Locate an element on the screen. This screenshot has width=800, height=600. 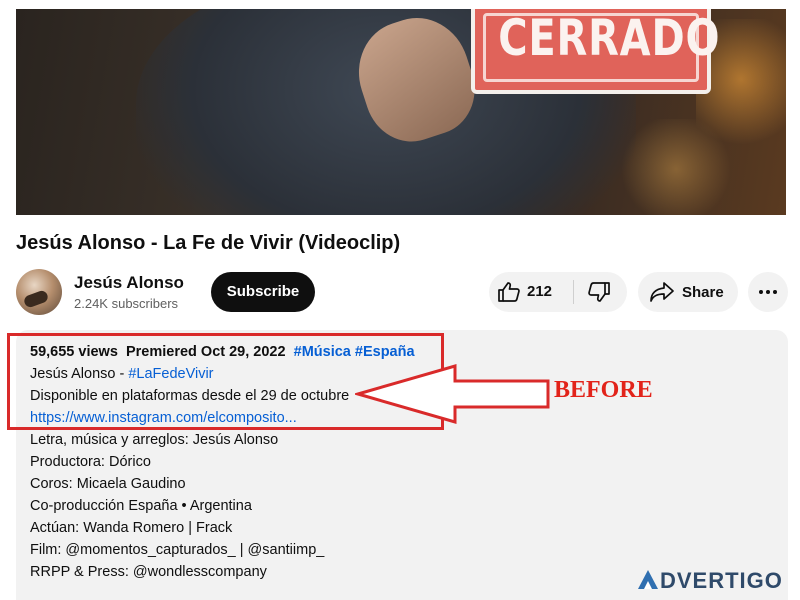
like-button: 212 is located at coordinates (531, 292).